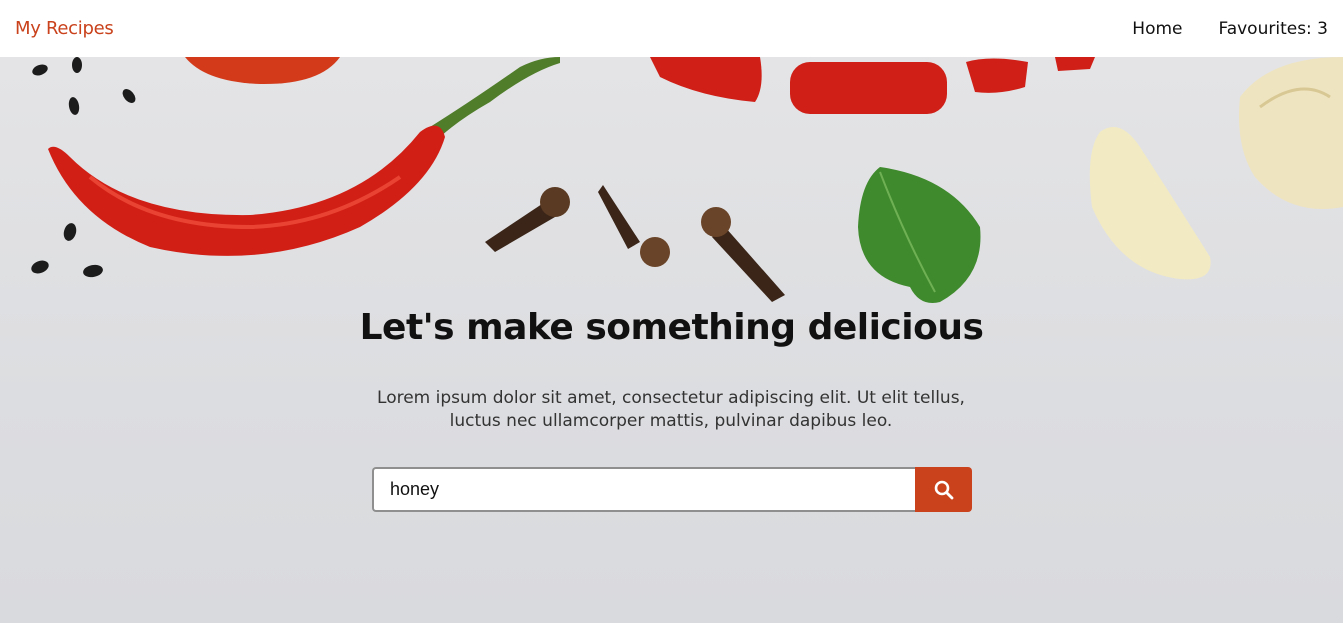 Image resolution: width=1343 pixels, height=623 pixels. Describe the element at coordinates (1216, 168) in the screenshot. I see `garlic` at that location.